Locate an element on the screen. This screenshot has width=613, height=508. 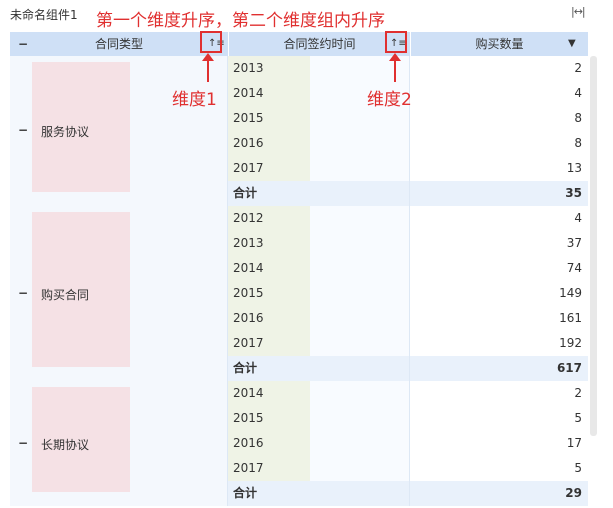
highlight-box-dim1 is located at coordinates (211, 42).